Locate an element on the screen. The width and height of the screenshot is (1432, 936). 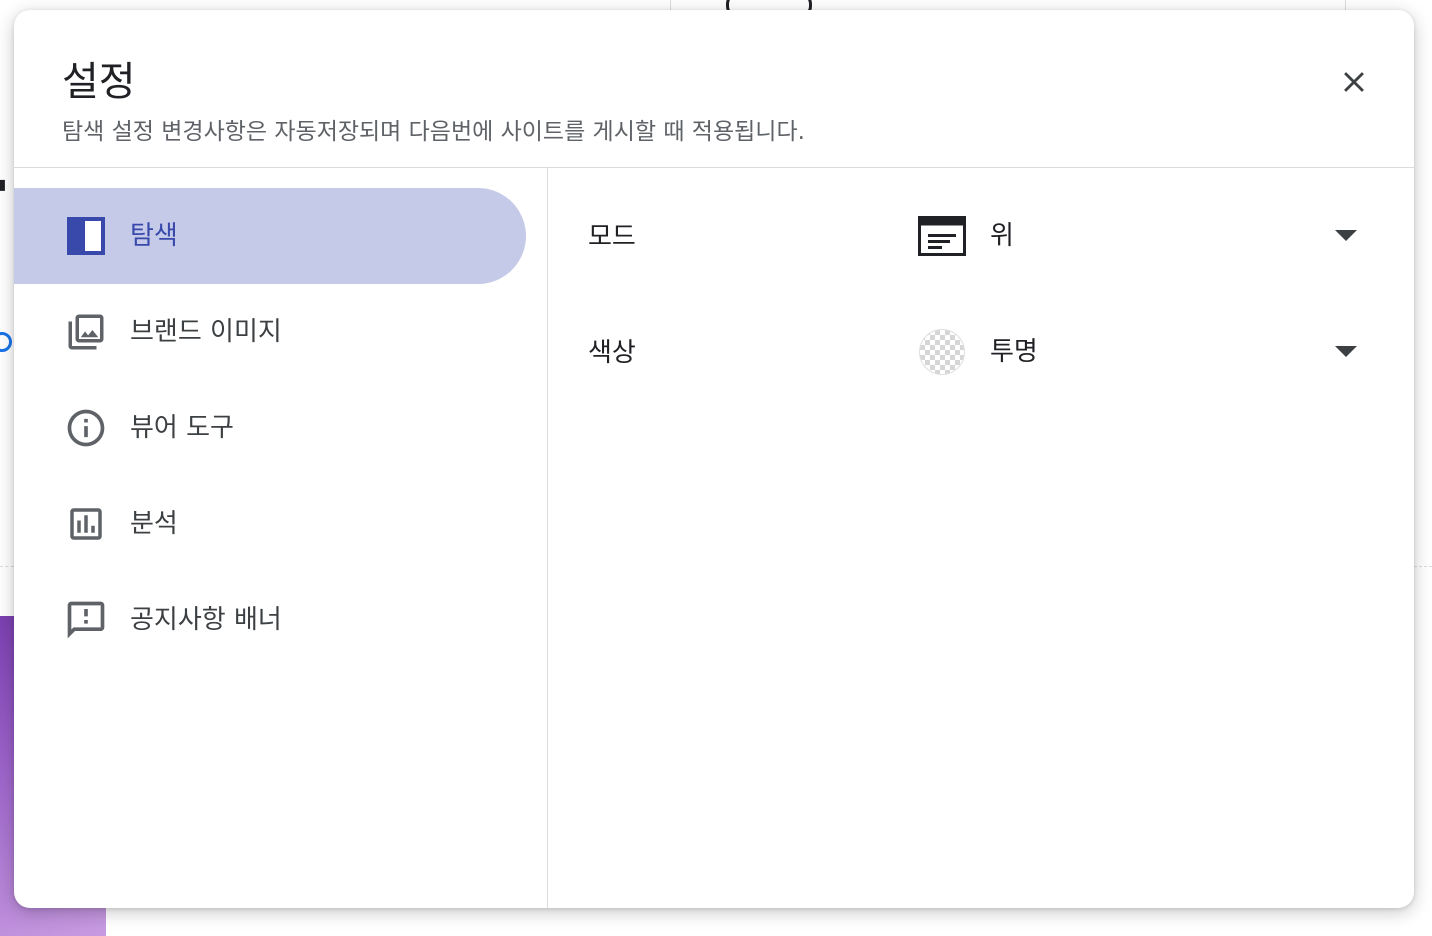
sidebar-item-analytics: 분석 is located at coordinates (270, 524).